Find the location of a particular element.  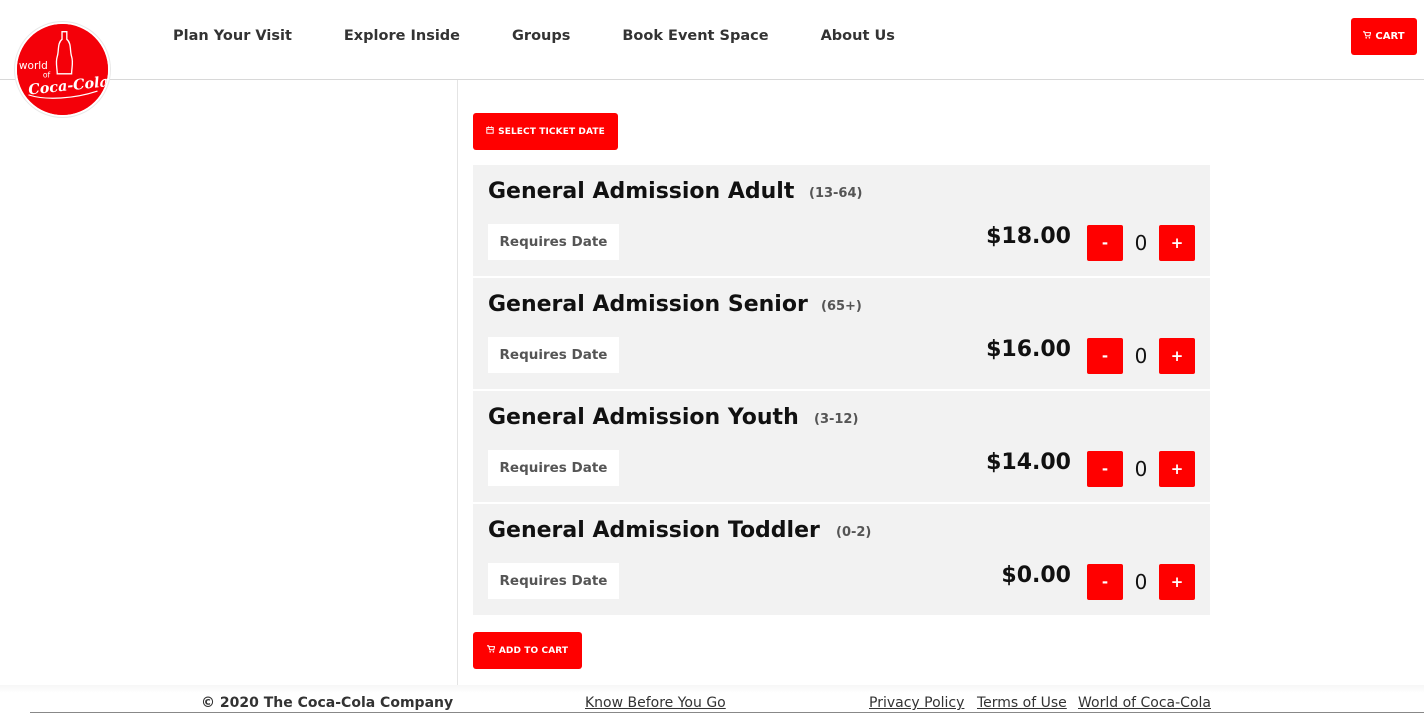

calendar-icon is located at coordinates (490, 131).